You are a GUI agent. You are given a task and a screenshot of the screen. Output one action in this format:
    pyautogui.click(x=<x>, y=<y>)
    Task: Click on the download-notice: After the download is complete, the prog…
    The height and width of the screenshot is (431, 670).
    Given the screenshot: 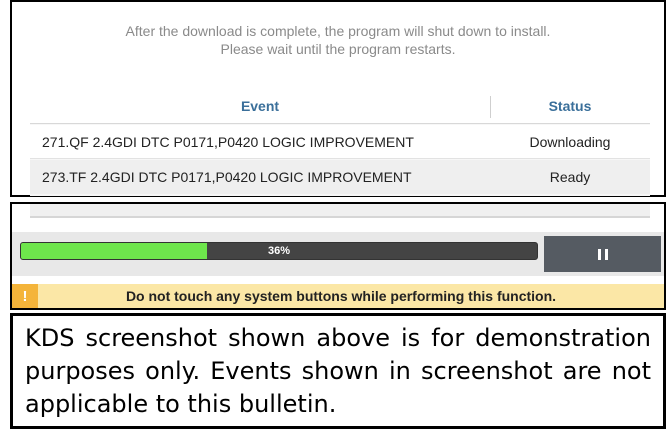 What is the action you would take?
    pyautogui.click(x=338, y=40)
    